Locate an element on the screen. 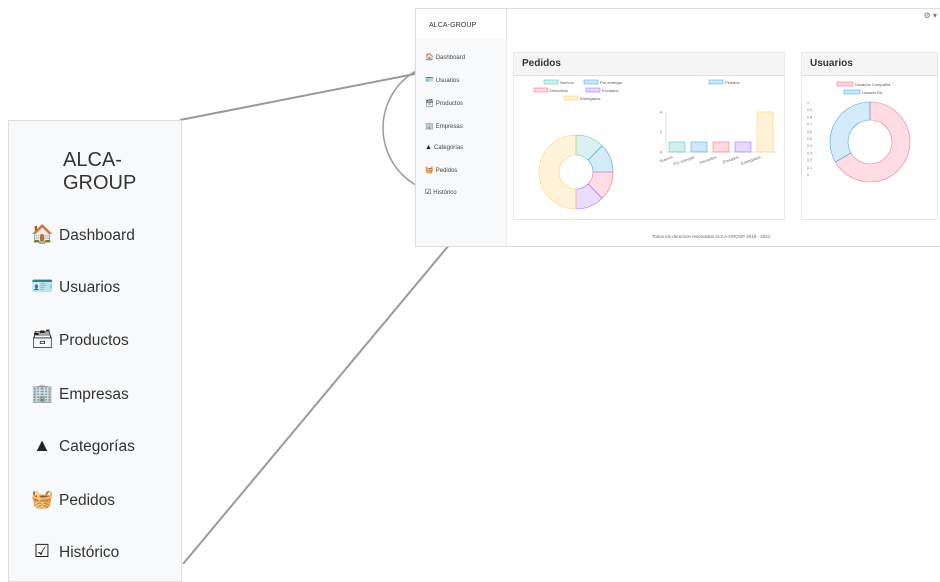  usuarios-tick-6: 0.4 is located at coordinates (809, 146).